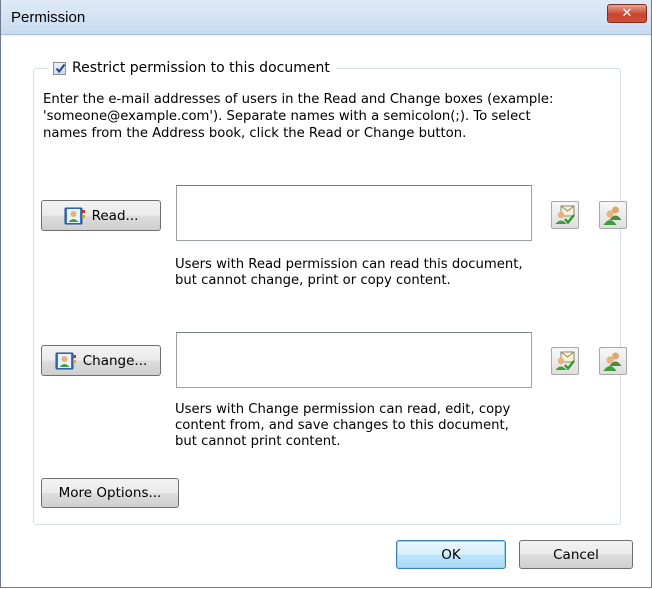 This screenshot has height=589, width=652. I want to click on read-address-book-button, so click(613, 215).